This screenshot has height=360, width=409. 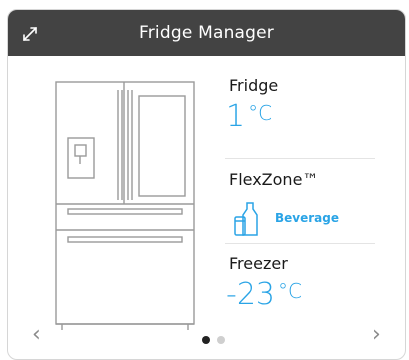 What do you see at coordinates (274, 179) in the screenshot?
I see `flexzone-label: FlexZone™` at bounding box center [274, 179].